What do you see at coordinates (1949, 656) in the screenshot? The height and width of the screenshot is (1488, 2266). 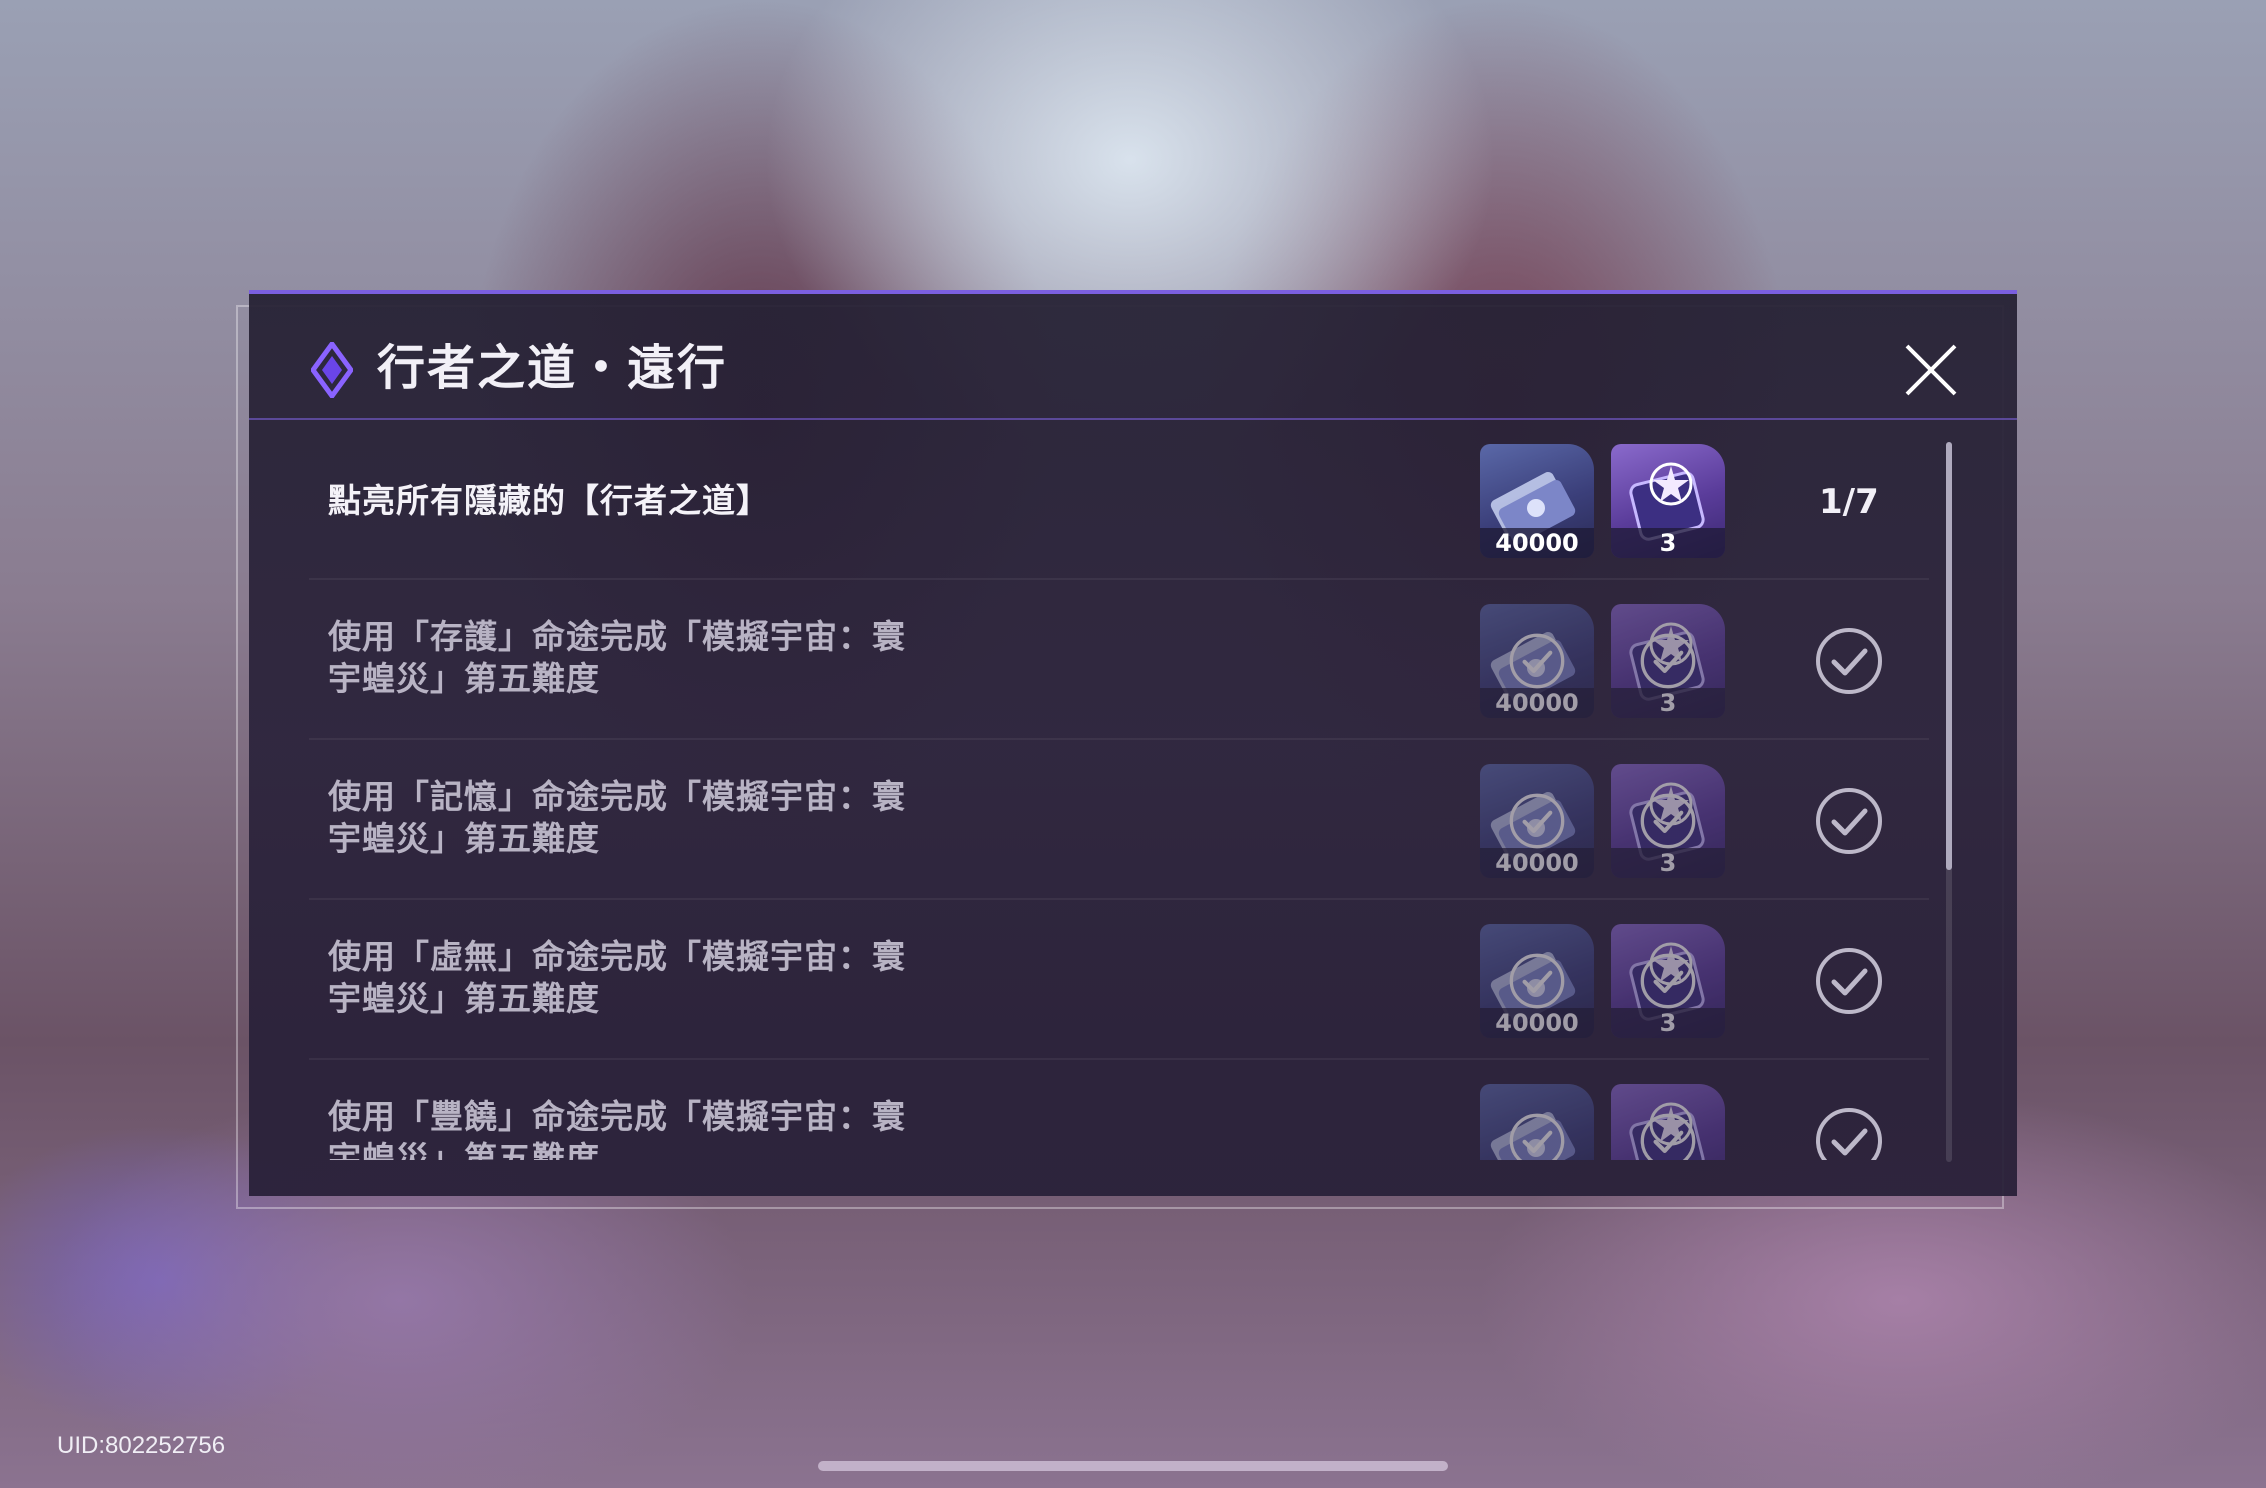 I see `scrollbar-thumb` at bounding box center [1949, 656].